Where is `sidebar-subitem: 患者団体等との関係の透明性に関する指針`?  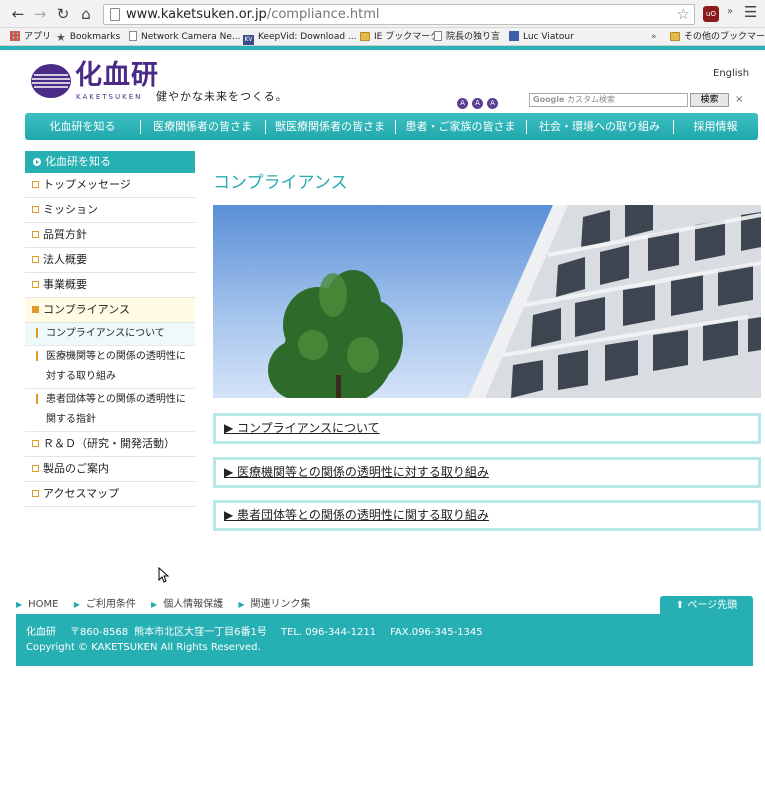 sidebar-subitem: 患者団体等との関係の透明性に関する指針 is located at coordinates (110, 410).